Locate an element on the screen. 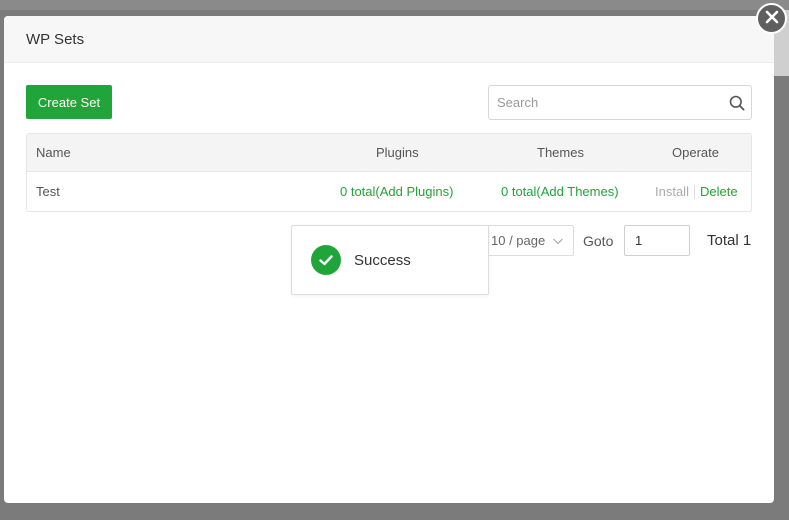 The height and width of the screenshot is (520, 789). add-themes-link: 0 total(Add Themes) is located at coordinates (560, 191).